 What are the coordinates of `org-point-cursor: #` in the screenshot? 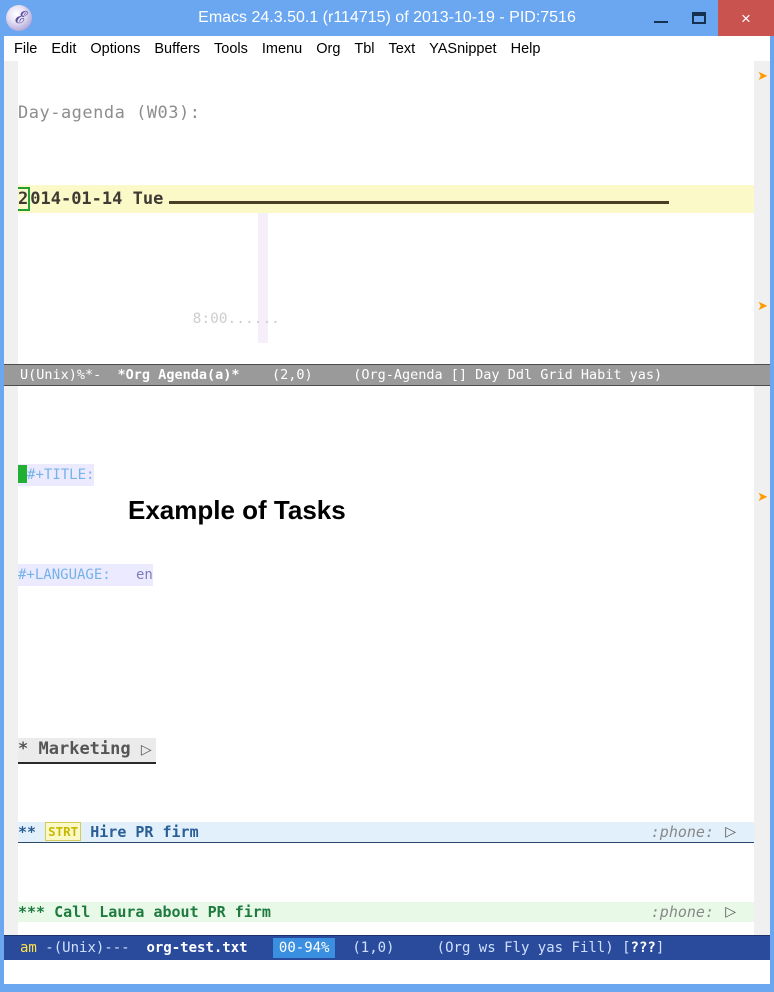 It's located at (23, 474).